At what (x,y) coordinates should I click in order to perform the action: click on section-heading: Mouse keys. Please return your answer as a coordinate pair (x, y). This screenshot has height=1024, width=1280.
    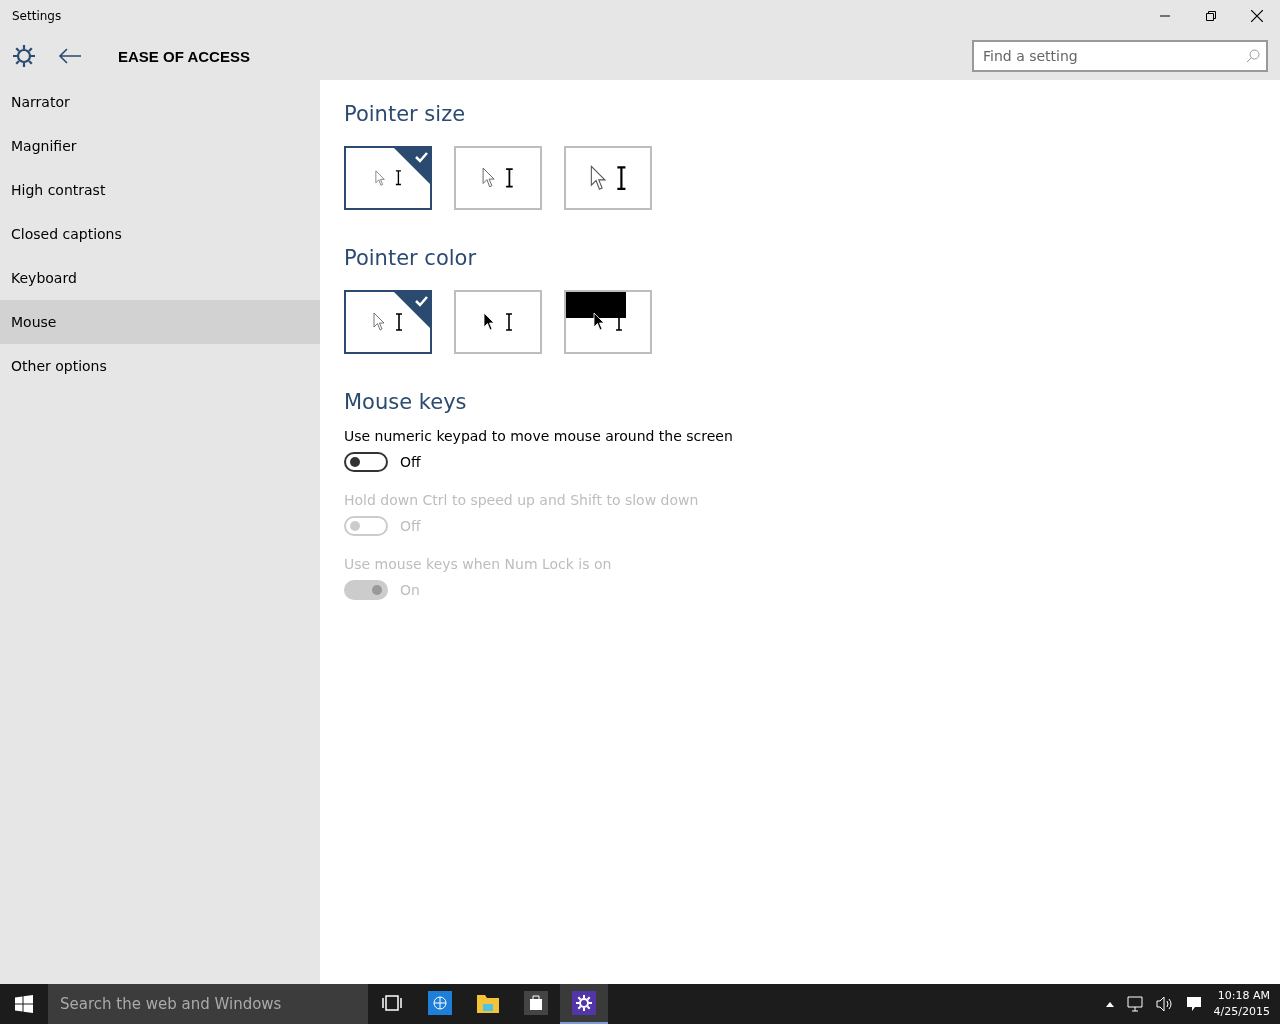
    Looking at the image, I should click on (406, 402).